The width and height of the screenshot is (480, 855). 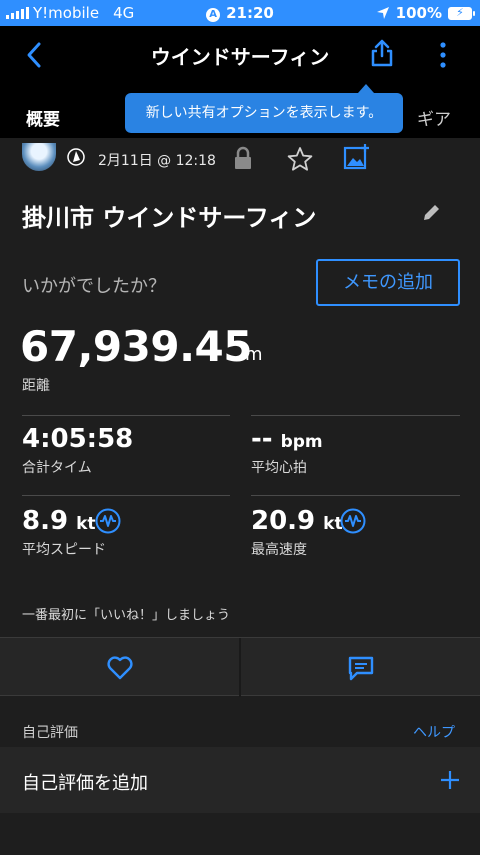 I want to click on add-self-evaluation-row: 自己評価を追加, so click(x=240, y=780).